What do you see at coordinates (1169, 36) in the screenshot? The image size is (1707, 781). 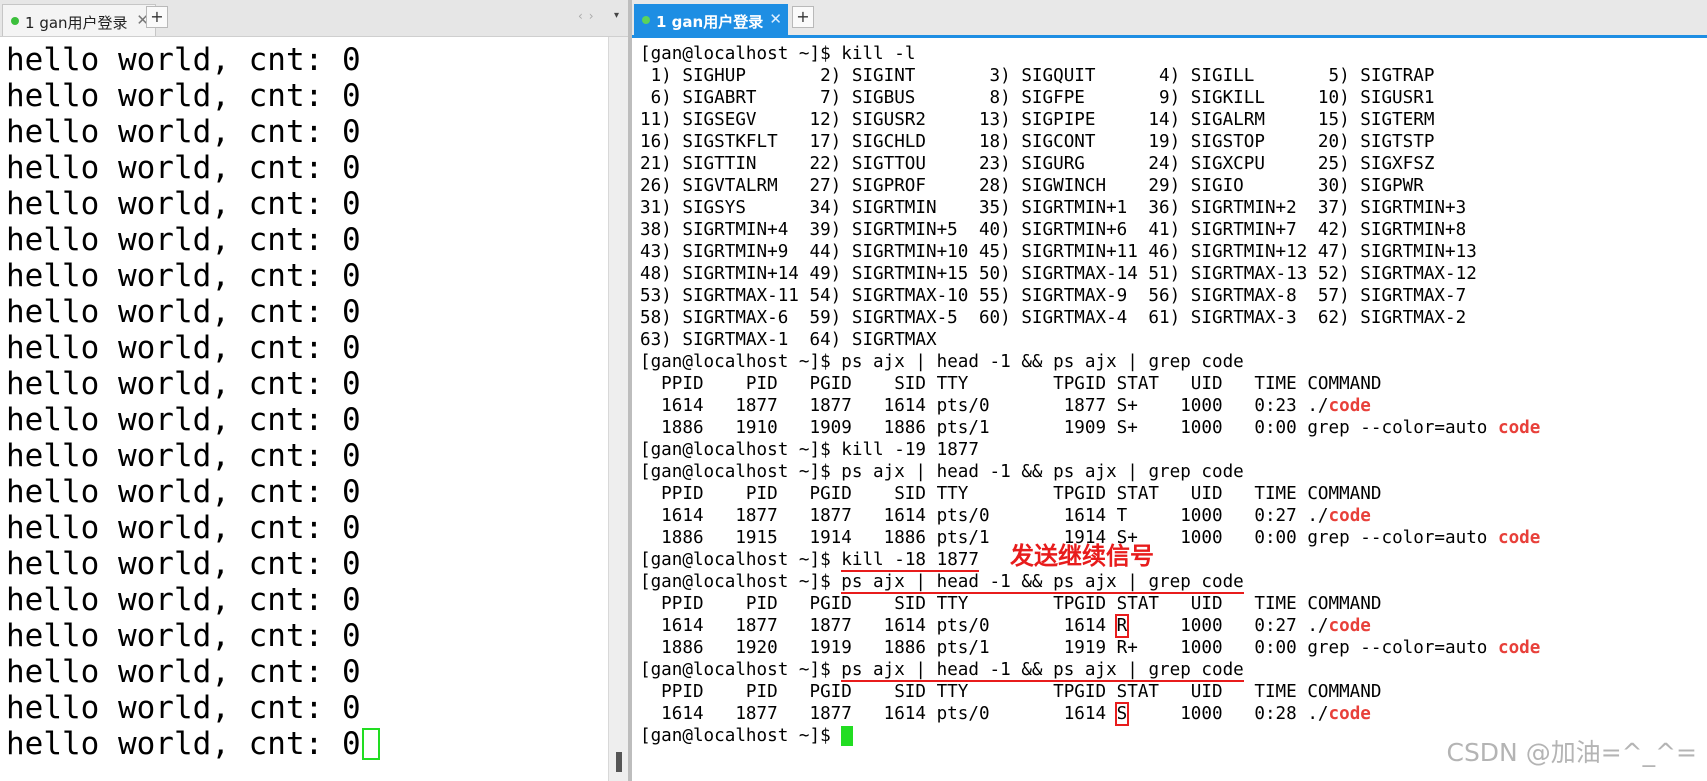 I see `active-tab-underline` at bounding box center [1169, 36].